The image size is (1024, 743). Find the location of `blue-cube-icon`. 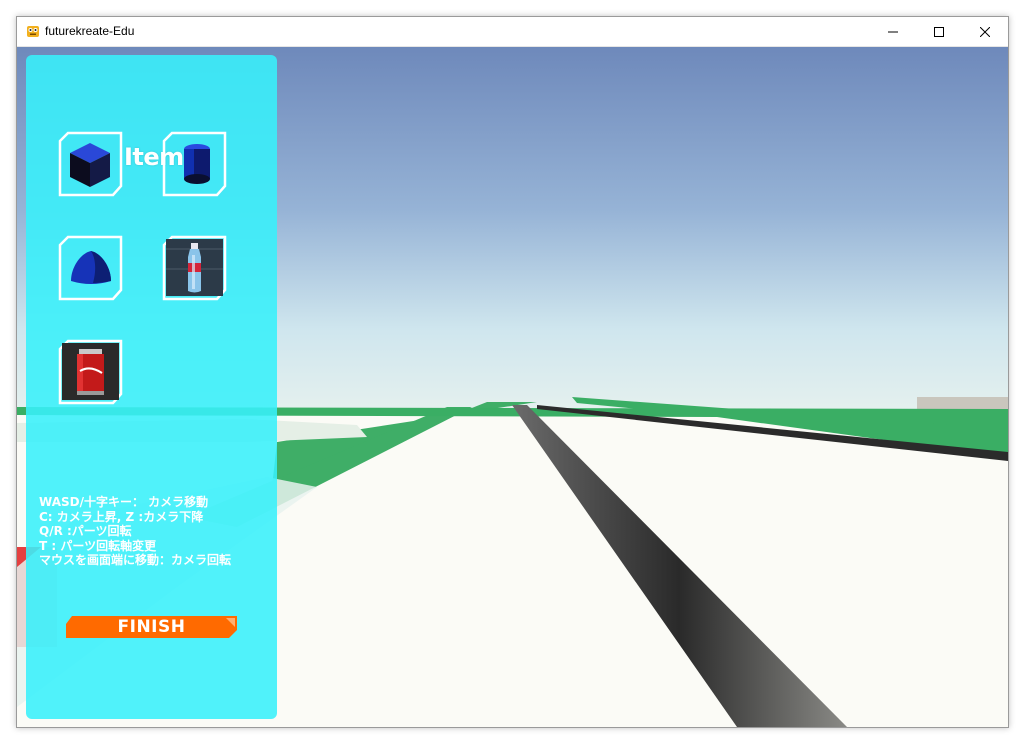

blue-cube-icon is located at coordinates (90, 165).